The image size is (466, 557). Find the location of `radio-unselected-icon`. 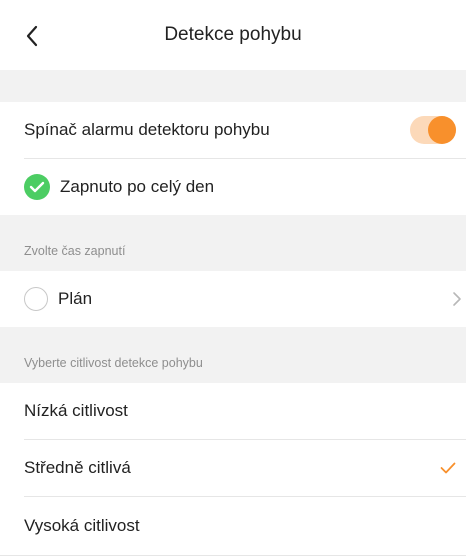

radio-unselected-icon is located at coordinates (36, 299).